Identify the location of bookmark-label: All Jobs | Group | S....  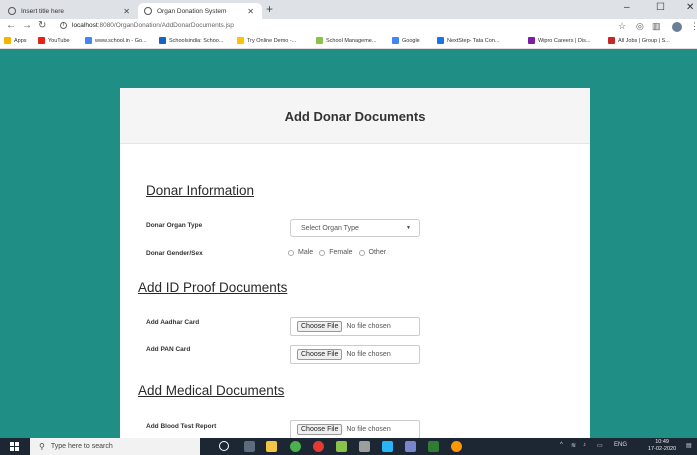
(644, 40).